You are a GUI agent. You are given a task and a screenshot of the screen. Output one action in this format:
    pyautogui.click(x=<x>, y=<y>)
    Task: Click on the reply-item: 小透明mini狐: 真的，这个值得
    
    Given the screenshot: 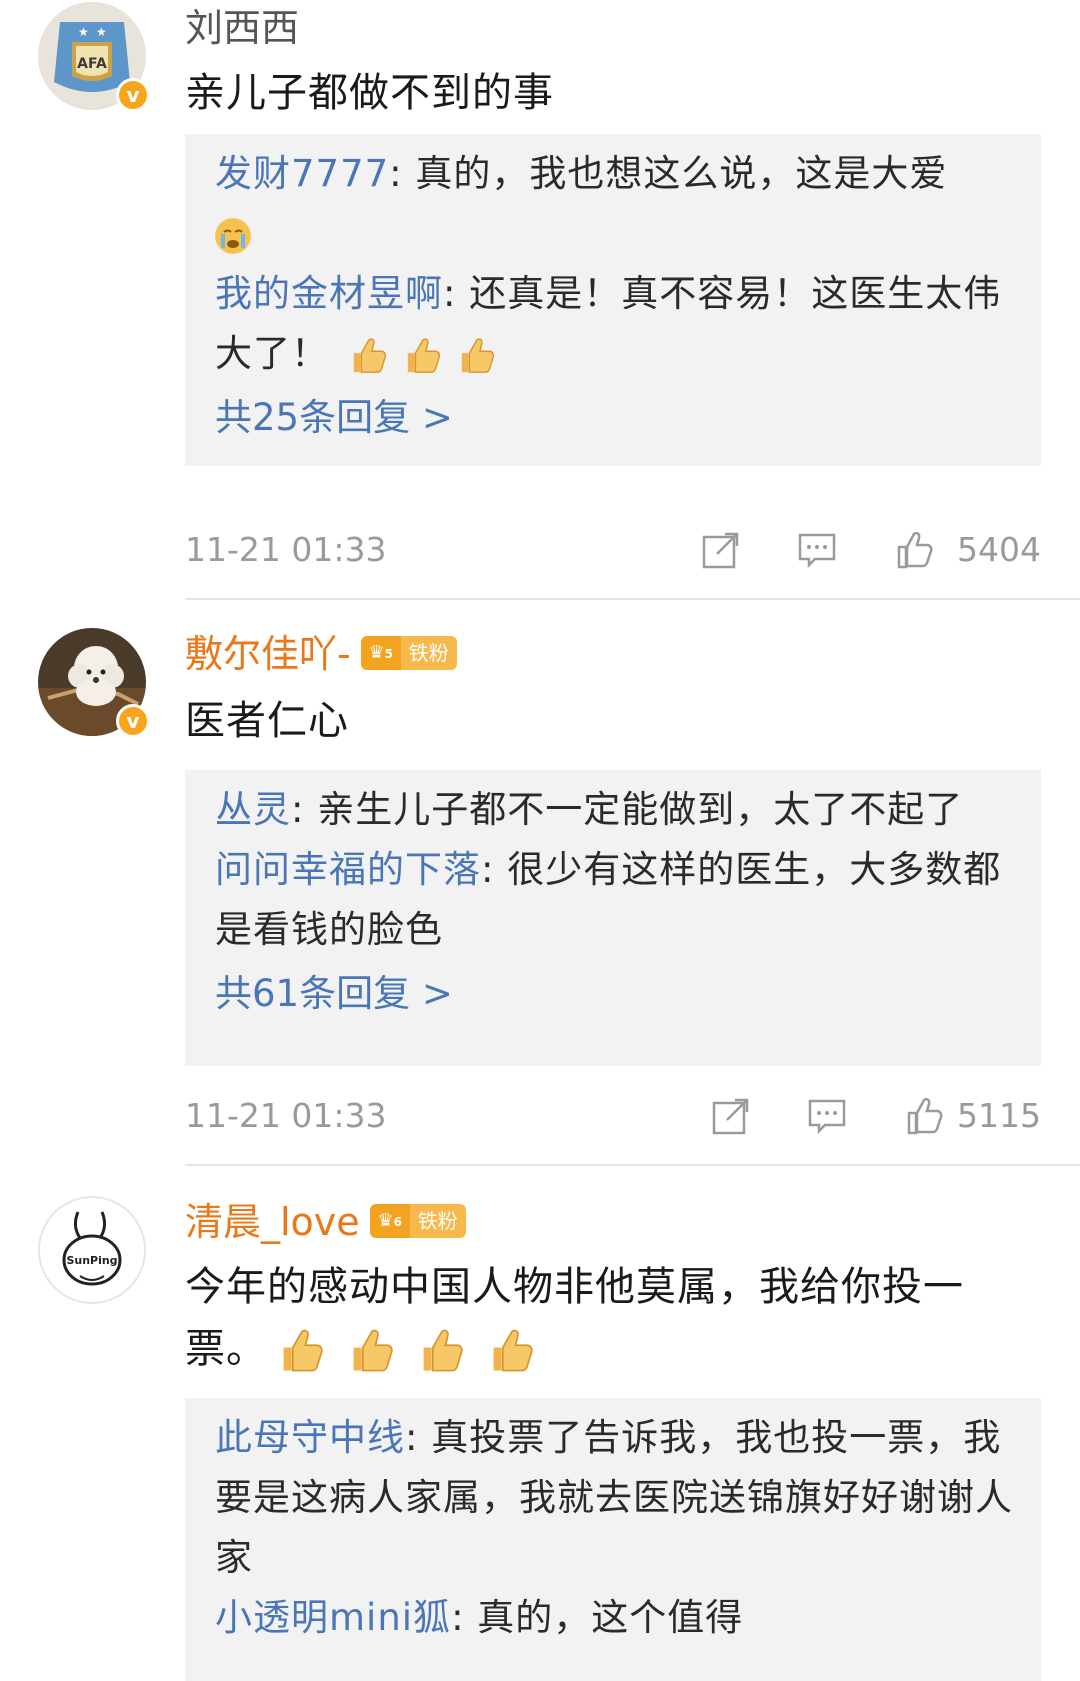 What is the action you would take?
    pyautogui.click(x=618, y=1618)
    